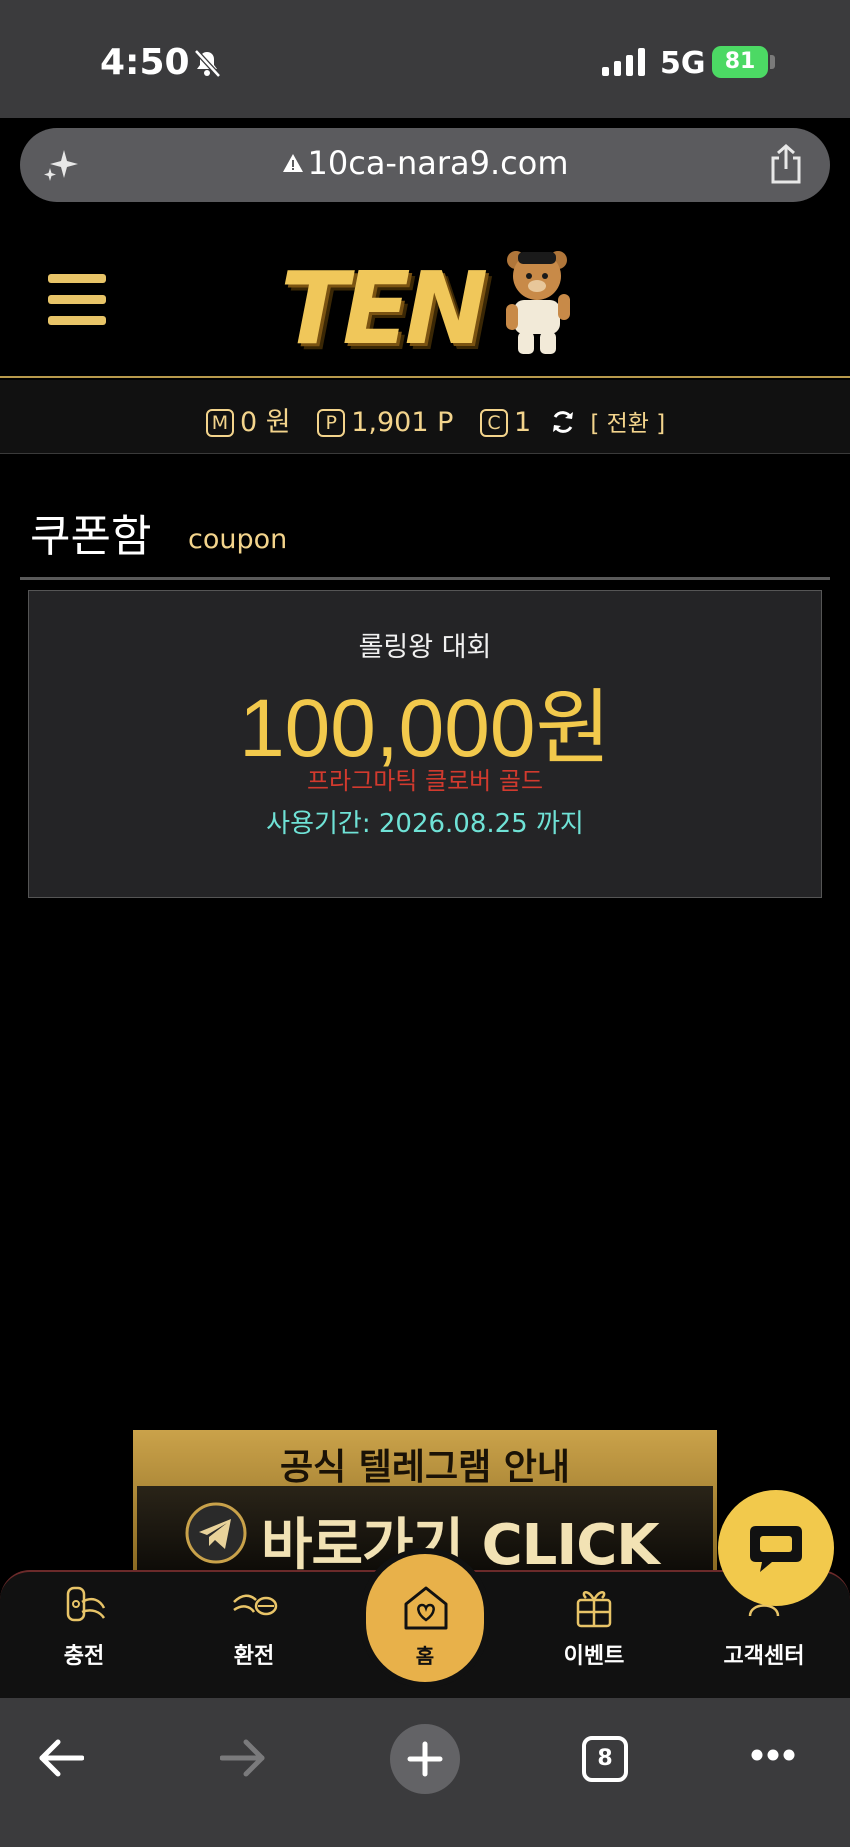 The width and height of the screenshot is (850, 1847). I want to click on exchange-icon, so click(255, 1605).